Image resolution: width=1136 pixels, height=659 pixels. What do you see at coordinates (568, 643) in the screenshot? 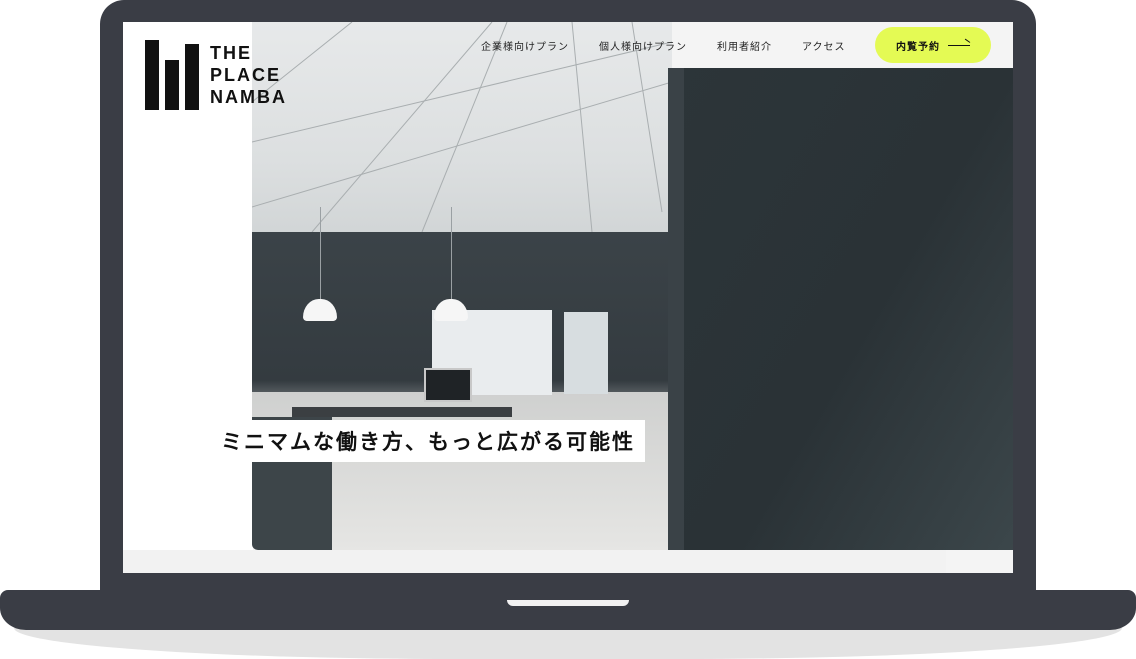
I see `laptop-shadow` at bounding box center [568, 643].